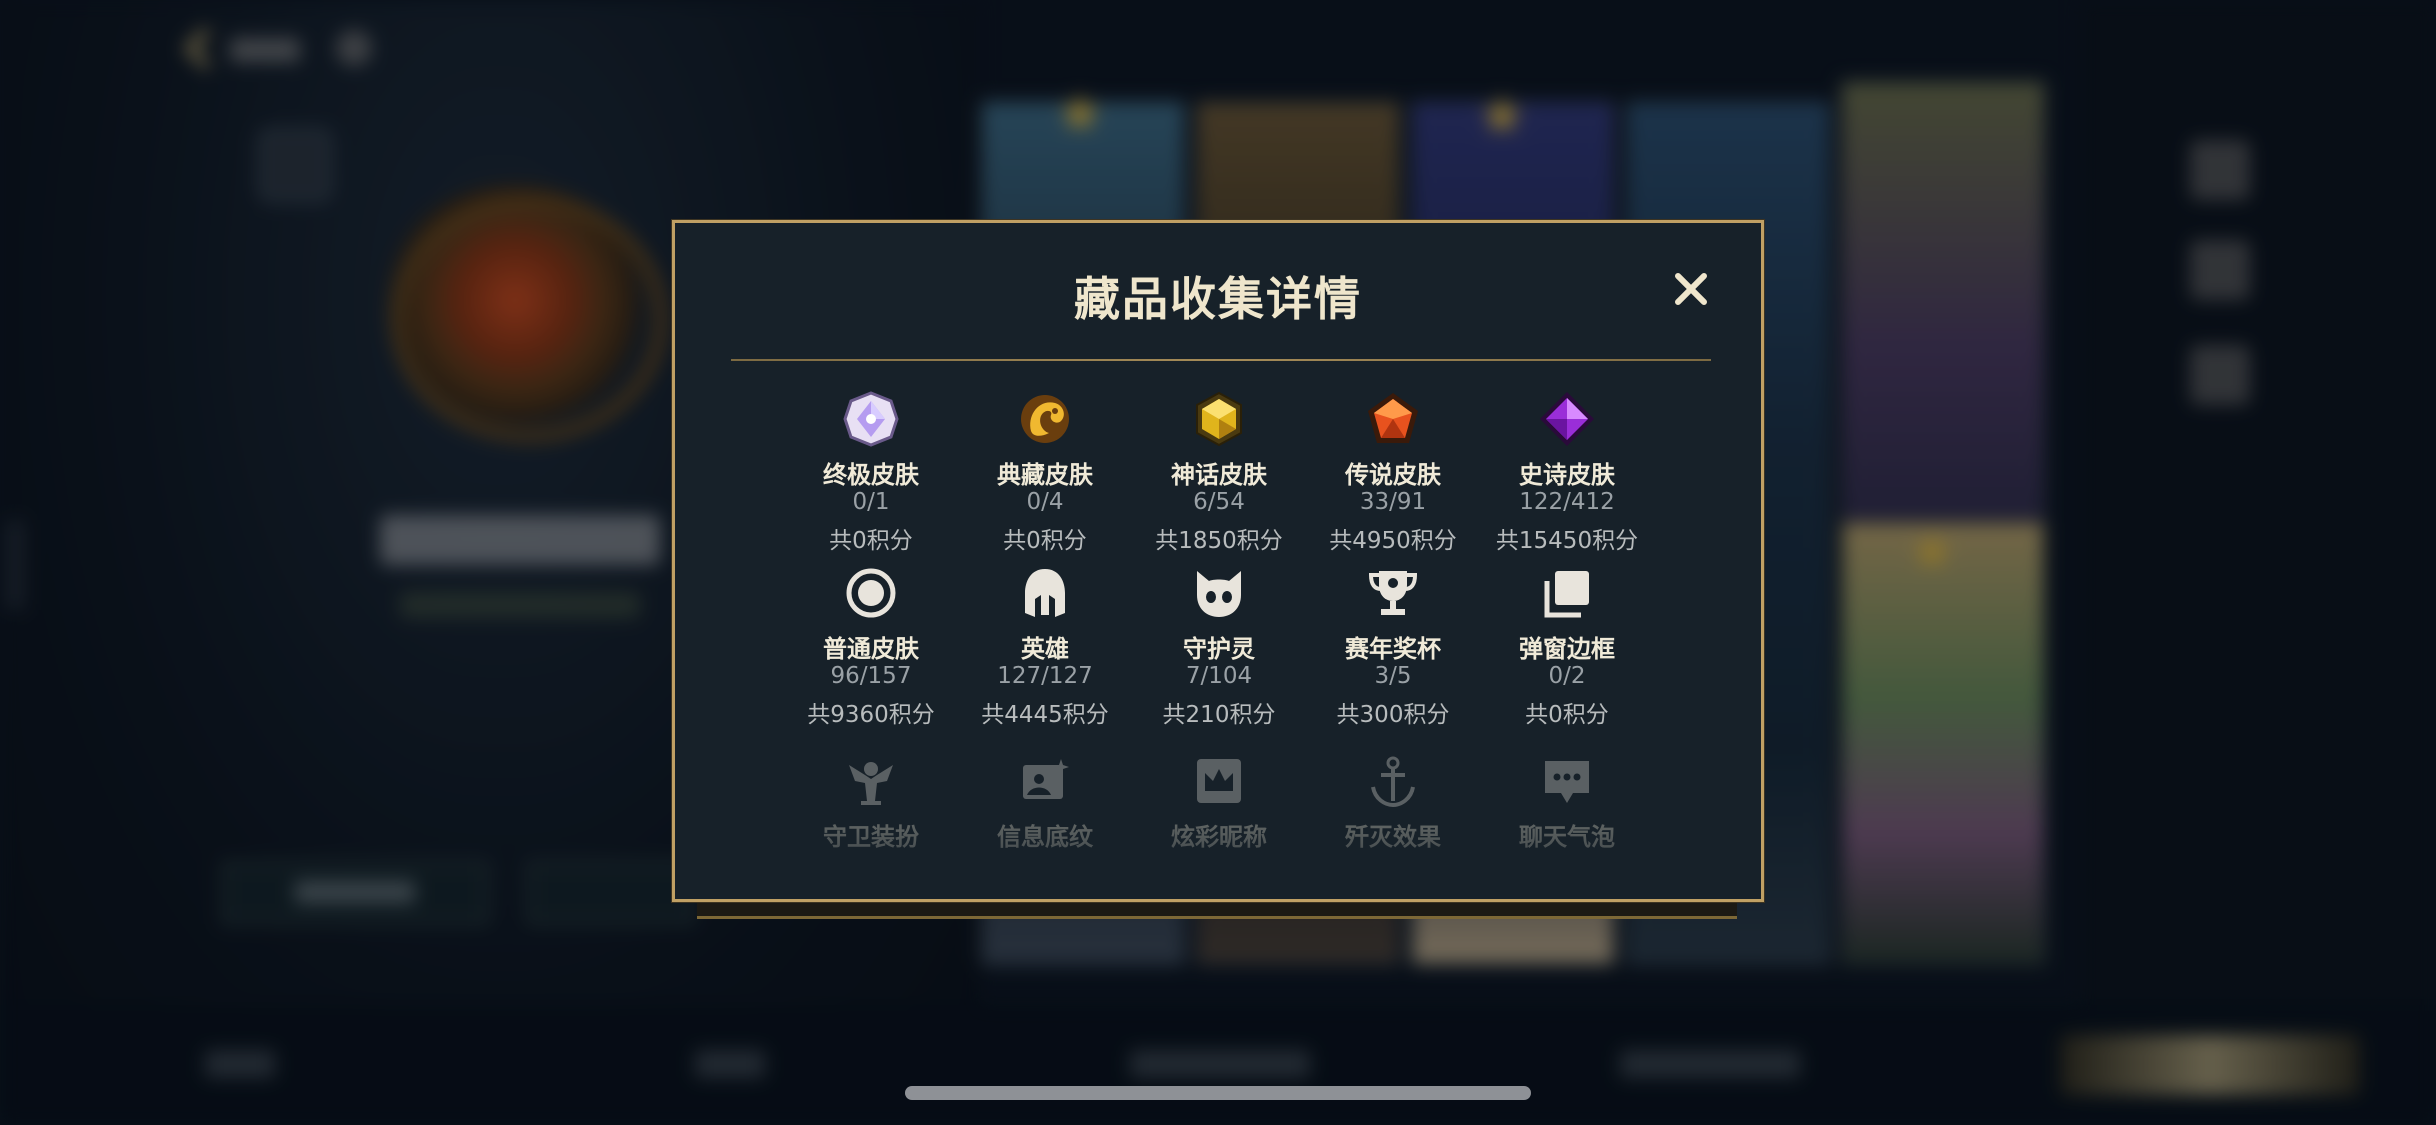 Image resolution: width=2436 pixels, height=1125 pixels. Describe the element at coordinates (871, 650) in the screenshot. I see `collection-item-standard: 普通皮肤 96/157 共9360积分` at that location.